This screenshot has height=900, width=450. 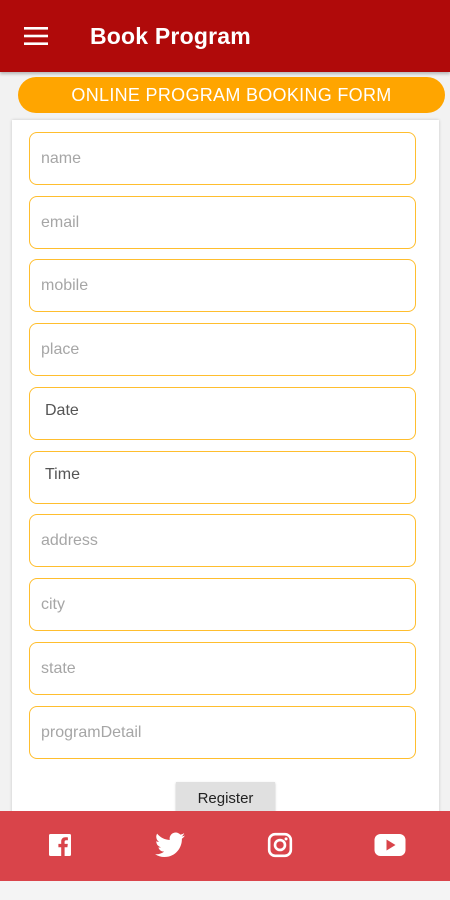 I want to click on facebook-icon, so click(x=60, y=845).